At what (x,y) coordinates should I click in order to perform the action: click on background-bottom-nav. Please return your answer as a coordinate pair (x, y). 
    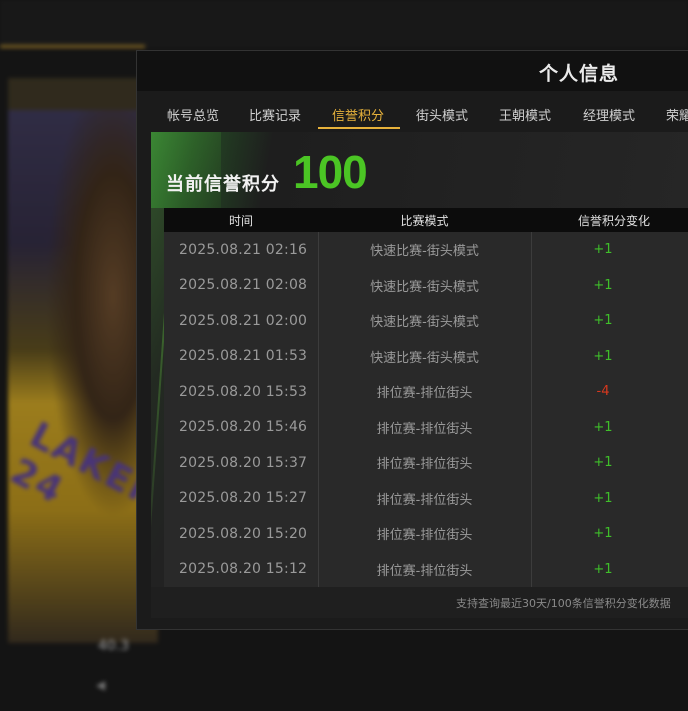
    Looking at the image, I should click on (419, 695).